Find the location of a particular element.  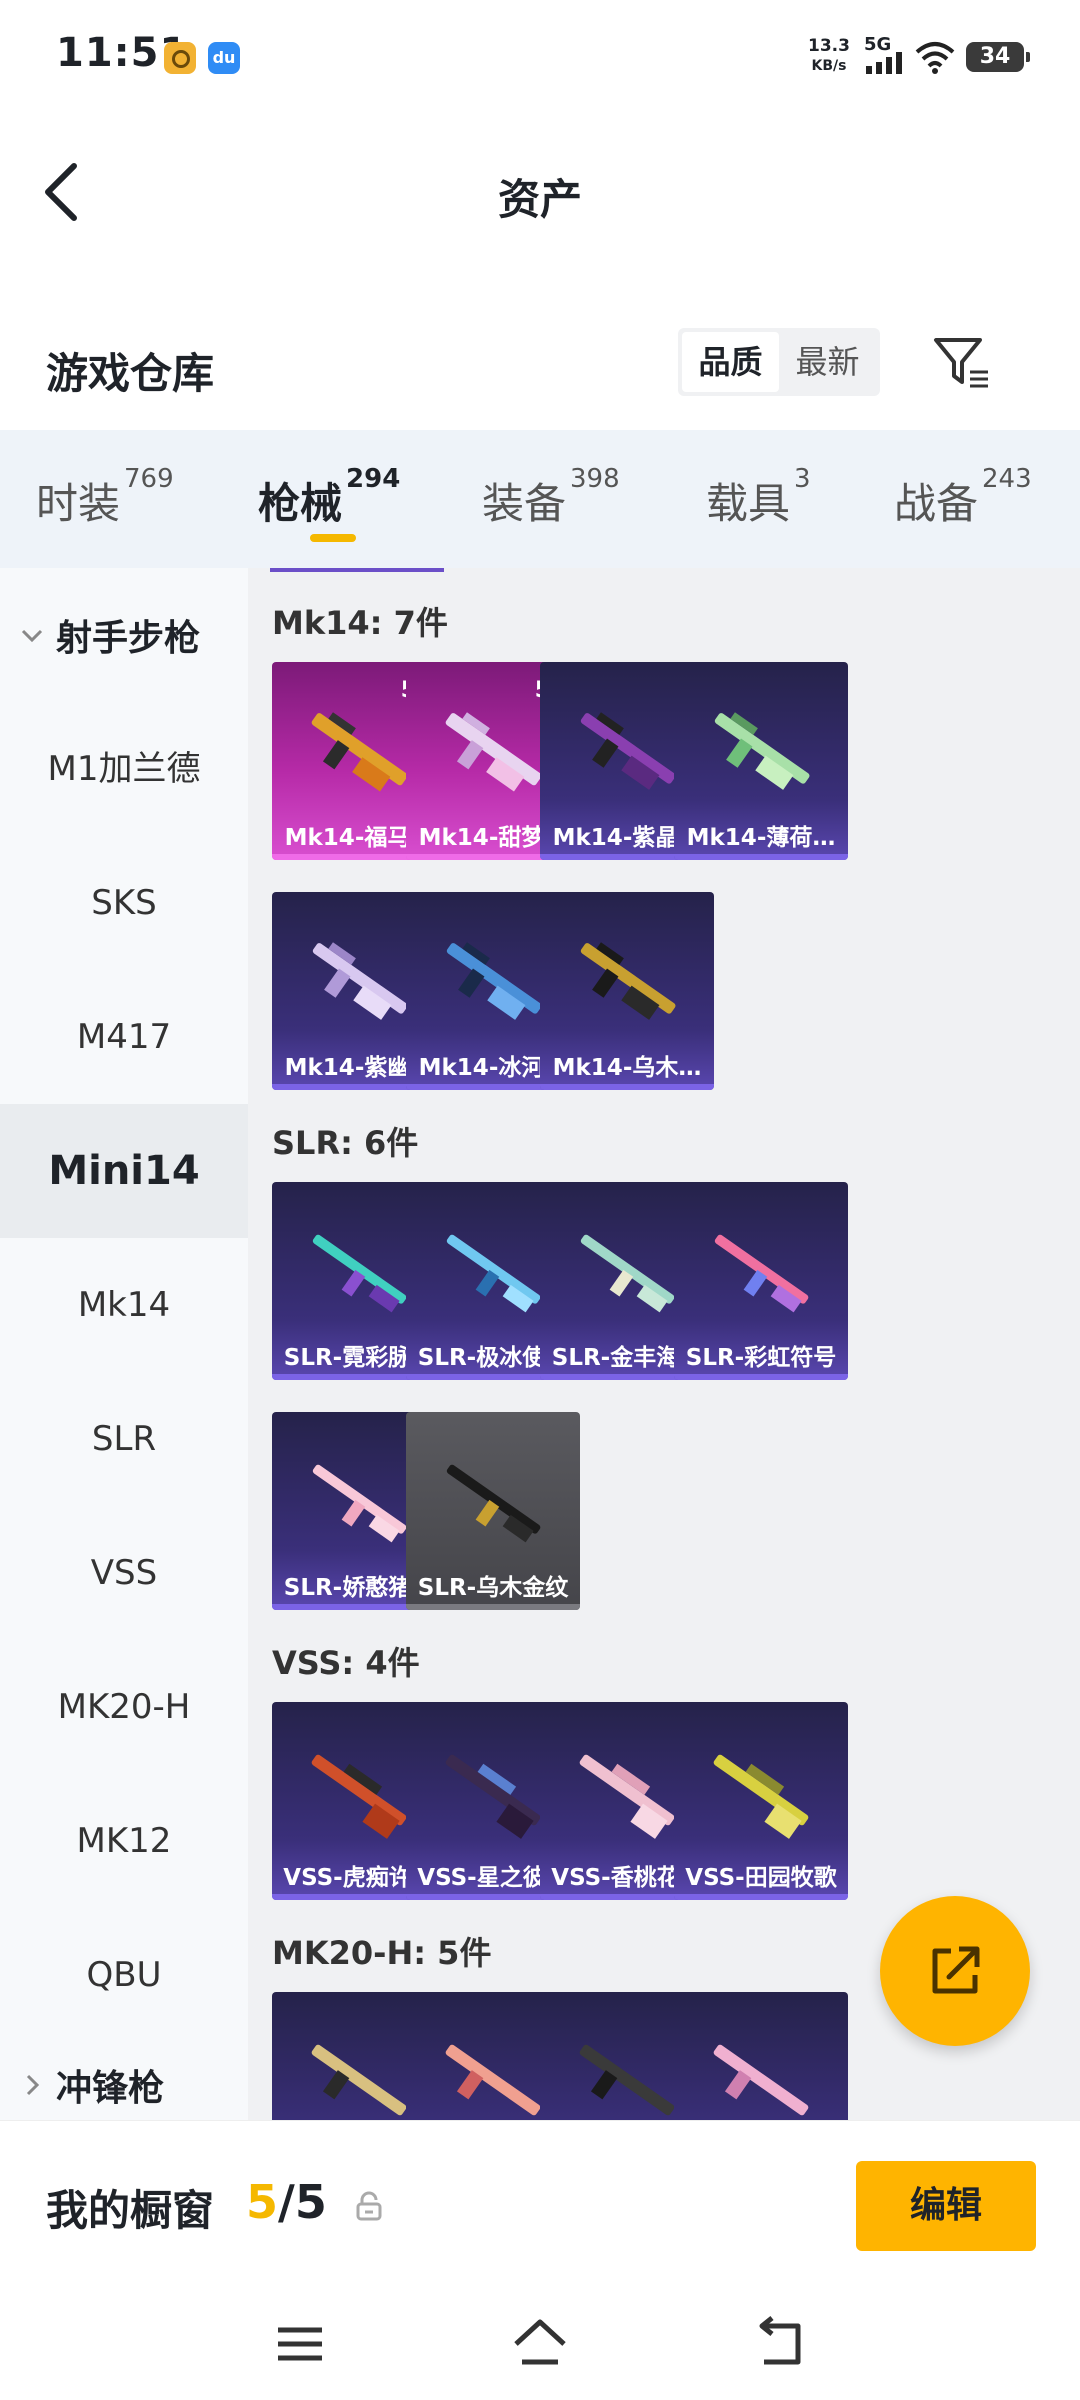

tab-count: 3 is located at coordinates (802, 479).